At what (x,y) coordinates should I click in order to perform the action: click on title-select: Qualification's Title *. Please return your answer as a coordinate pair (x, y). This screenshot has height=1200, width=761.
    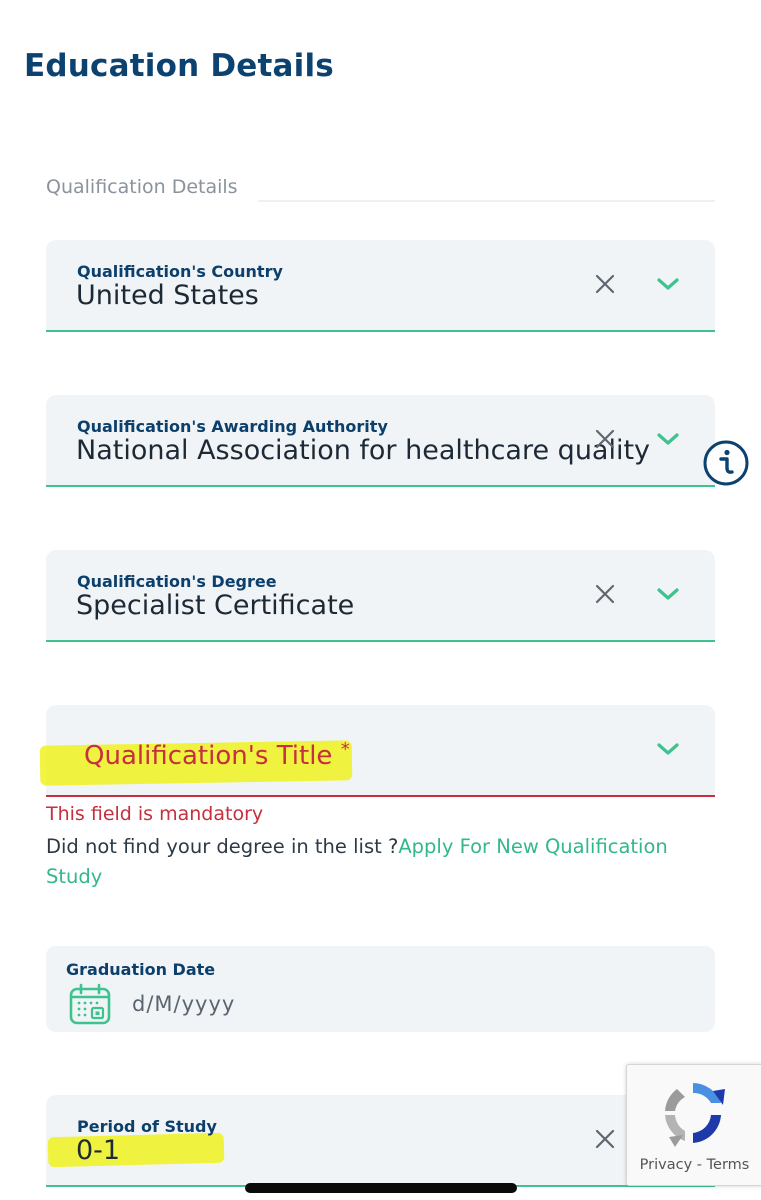
    Looking at the image, I should click on (377, 751).